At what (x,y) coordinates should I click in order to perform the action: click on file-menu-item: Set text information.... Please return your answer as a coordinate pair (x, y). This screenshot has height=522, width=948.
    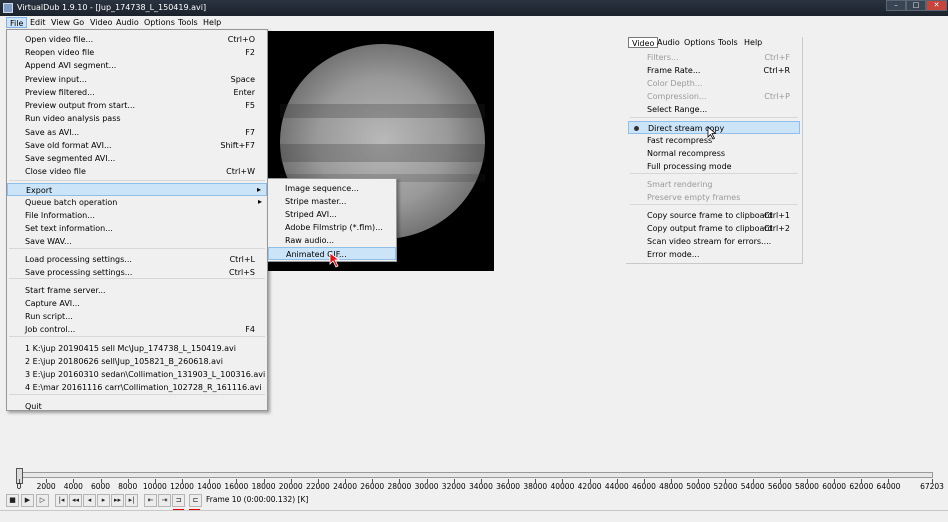
    Looking at the image, I should click on (137, 228).